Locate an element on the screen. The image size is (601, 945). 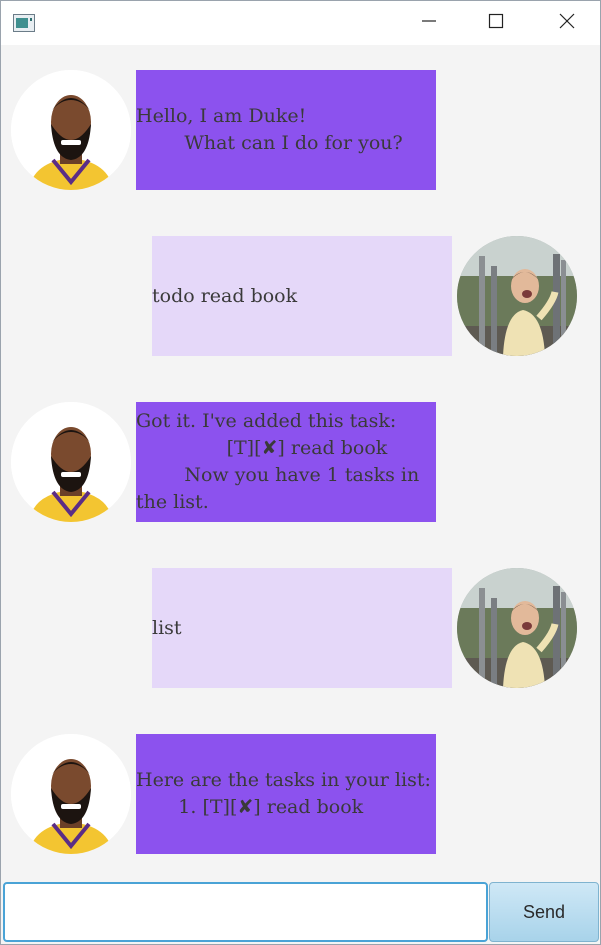
maximize-icon is located at coordinates (496, 23).